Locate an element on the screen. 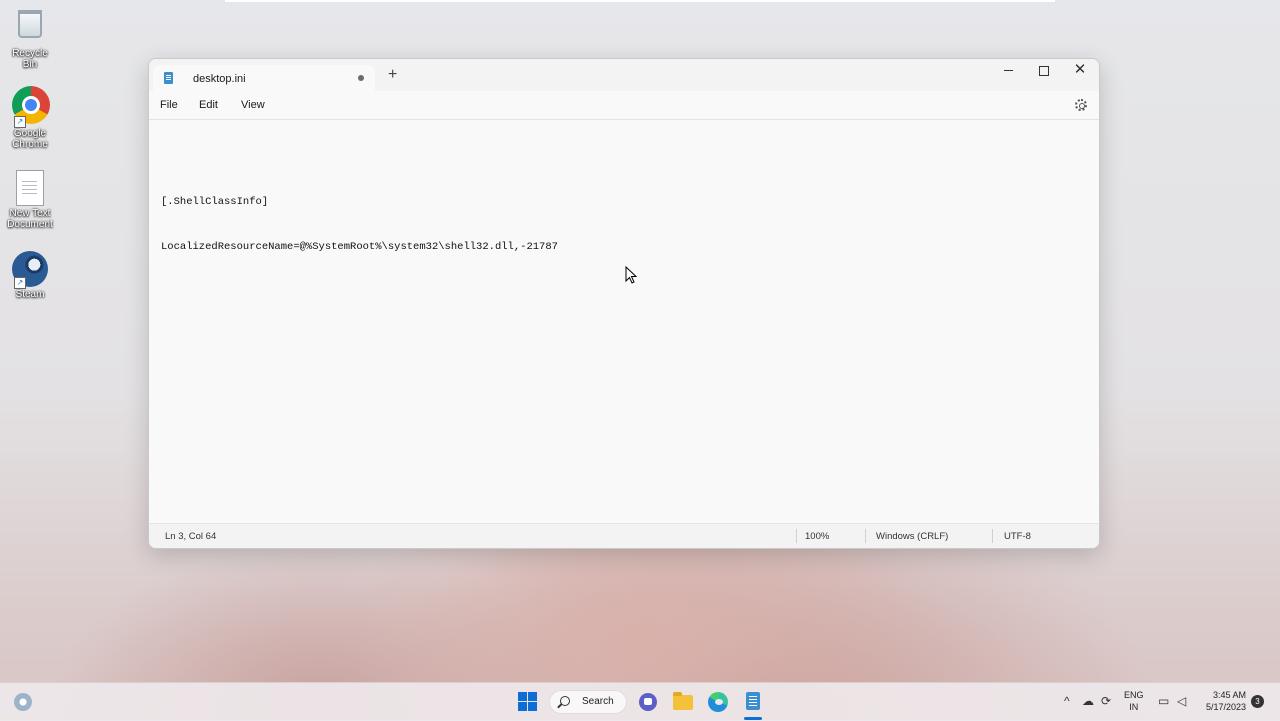 Image resolution: width=1280 pixels, height=721 pixels. desktop-icon-new-text-document: New Text Document is located at coordinates (30, 200).